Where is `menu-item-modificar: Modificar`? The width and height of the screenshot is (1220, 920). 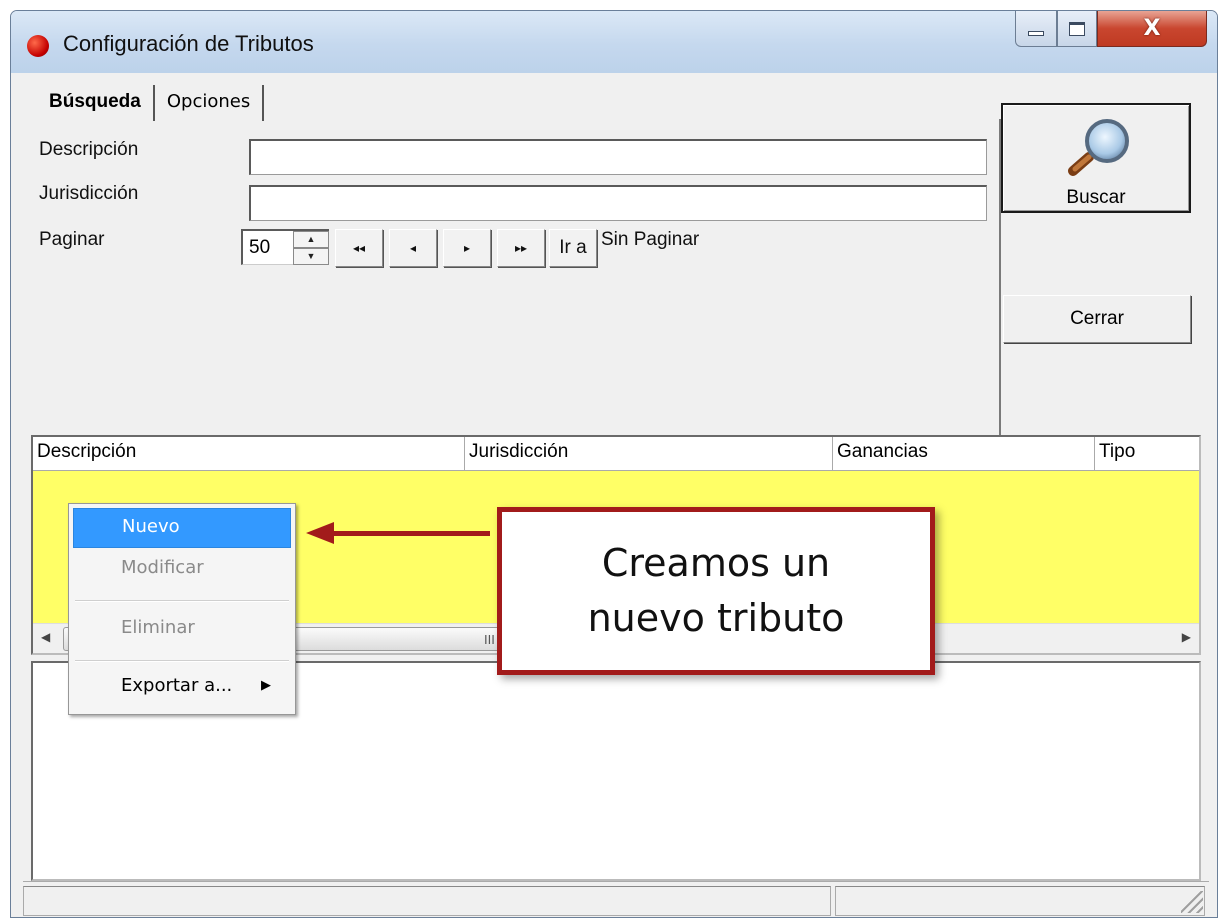 menu-item-modificar: Modificar is located at coordinates (182, 570).